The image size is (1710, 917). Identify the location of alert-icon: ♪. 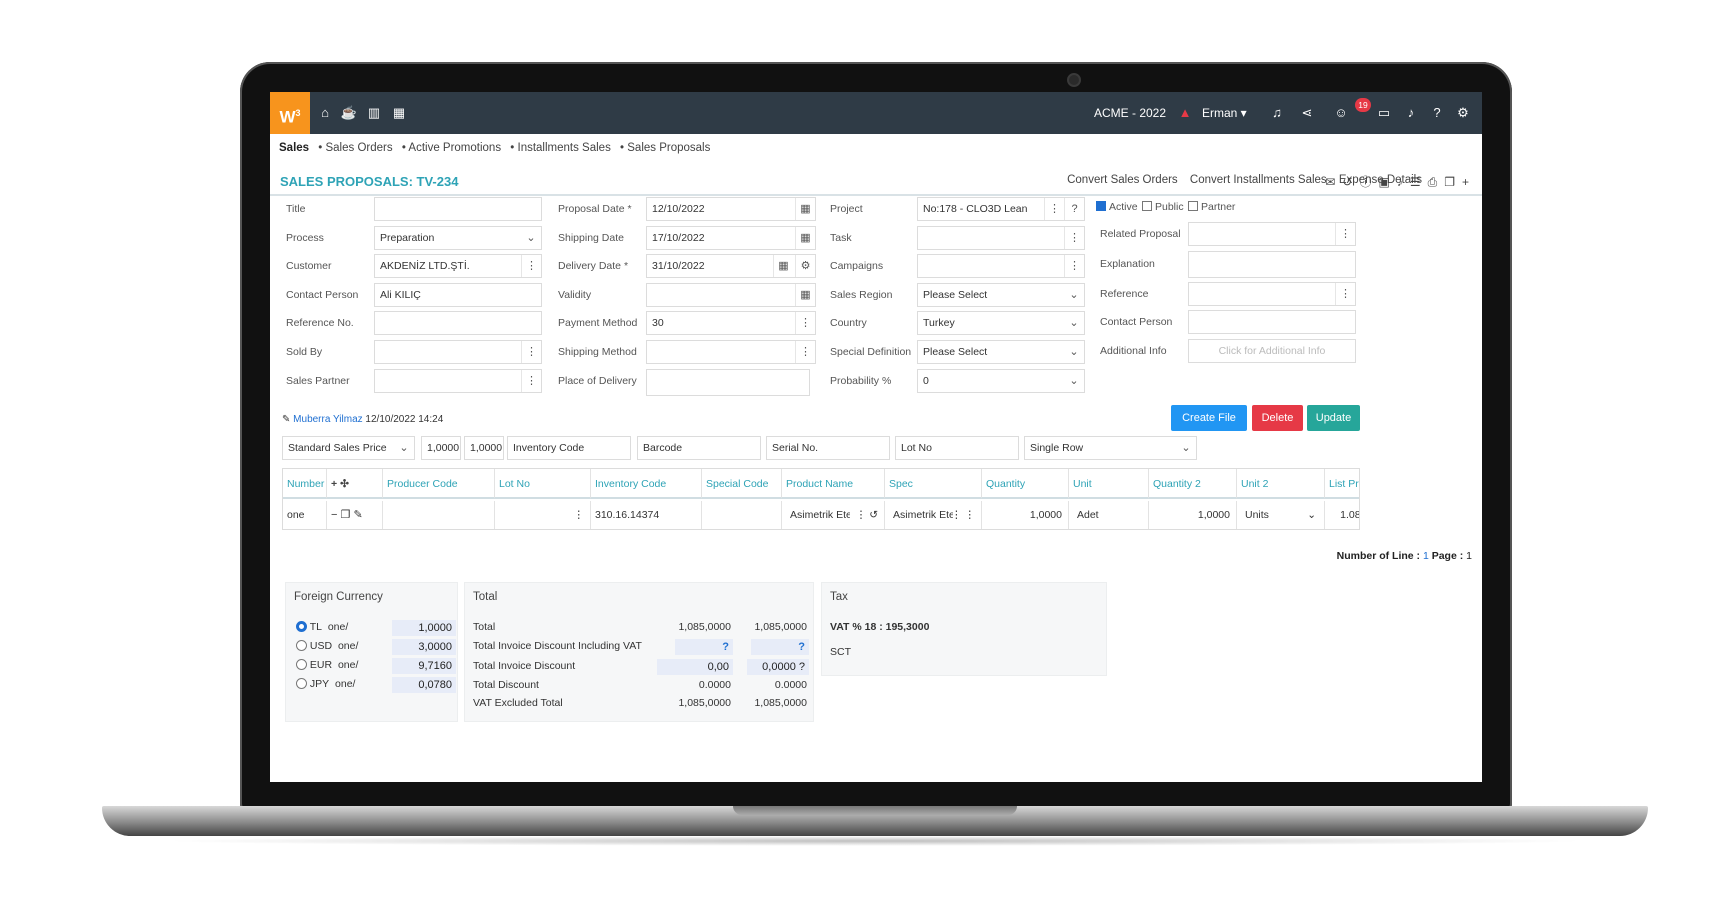
(1403, 182).